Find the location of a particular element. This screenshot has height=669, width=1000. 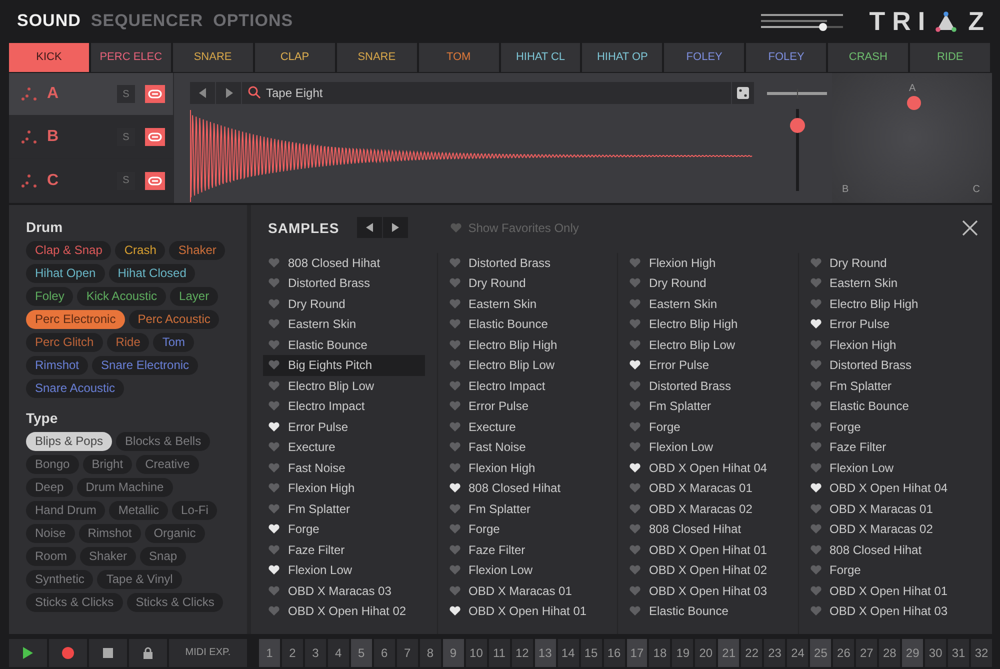

tag-chip: Tape & Vinyl is located at coordinates (139, 579).